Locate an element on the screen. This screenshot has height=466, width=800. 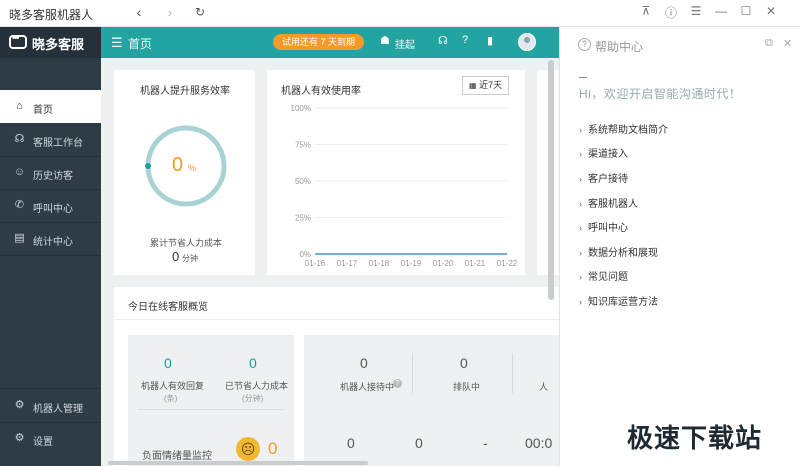
y-tick-label: 75% is located at coordinates (303, 145).